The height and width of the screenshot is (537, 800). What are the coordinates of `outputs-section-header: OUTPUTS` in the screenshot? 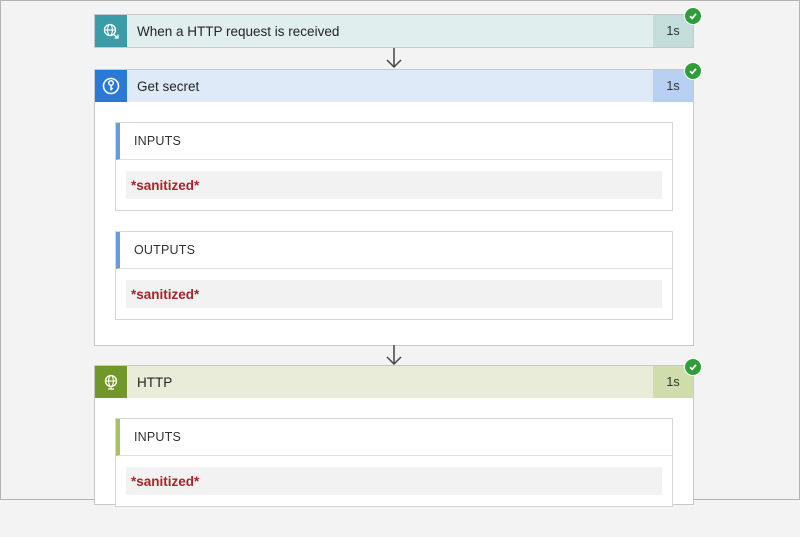 It's located at (394, 250).